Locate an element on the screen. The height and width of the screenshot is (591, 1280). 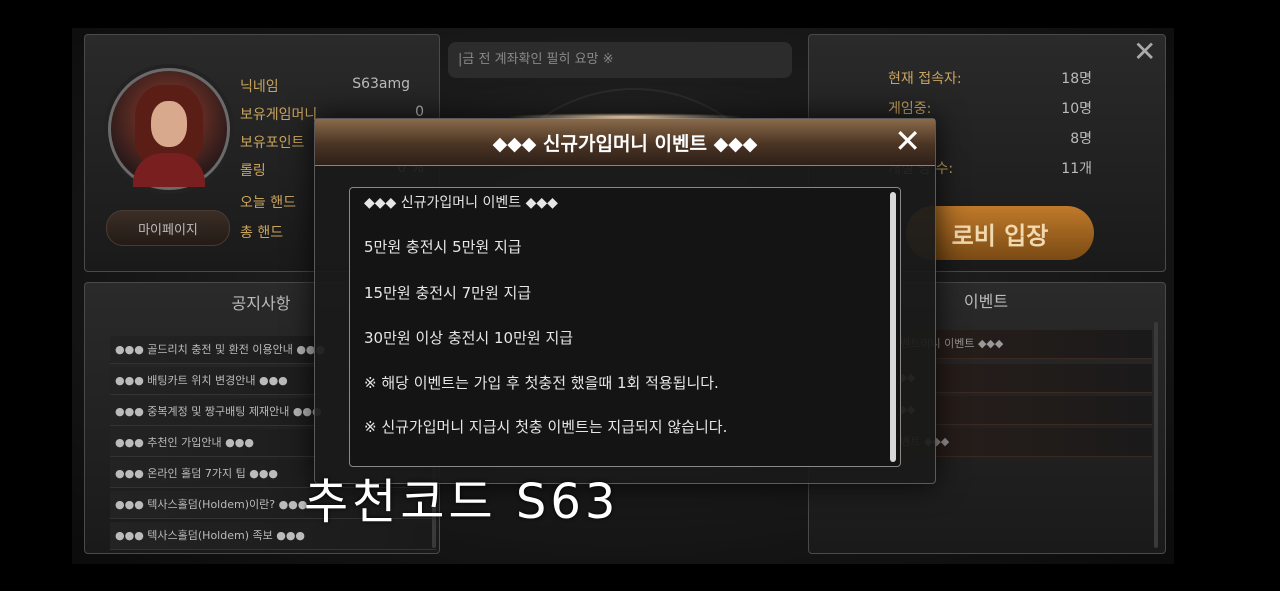
modal-line: ◆◆◆ 신규가입머니 이벤트 ◆◆◆ is located at coordinates (461, 203).